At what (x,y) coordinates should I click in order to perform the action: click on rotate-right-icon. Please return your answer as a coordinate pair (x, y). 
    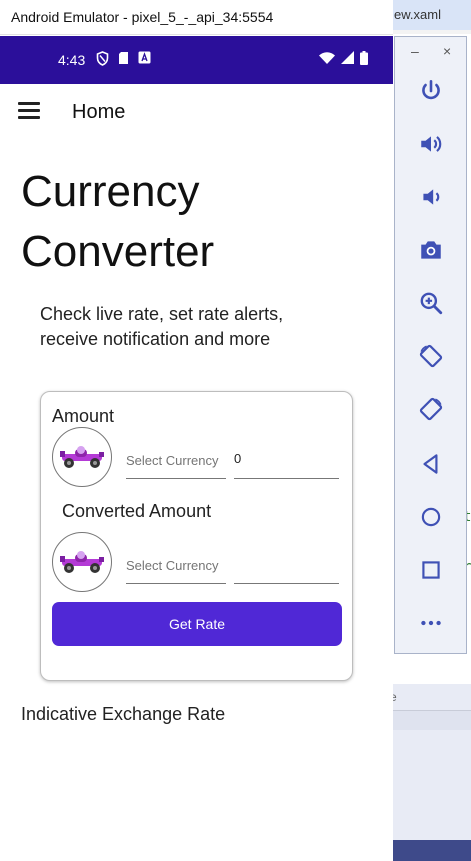
    Looking at the image, I should click on (431, 409).